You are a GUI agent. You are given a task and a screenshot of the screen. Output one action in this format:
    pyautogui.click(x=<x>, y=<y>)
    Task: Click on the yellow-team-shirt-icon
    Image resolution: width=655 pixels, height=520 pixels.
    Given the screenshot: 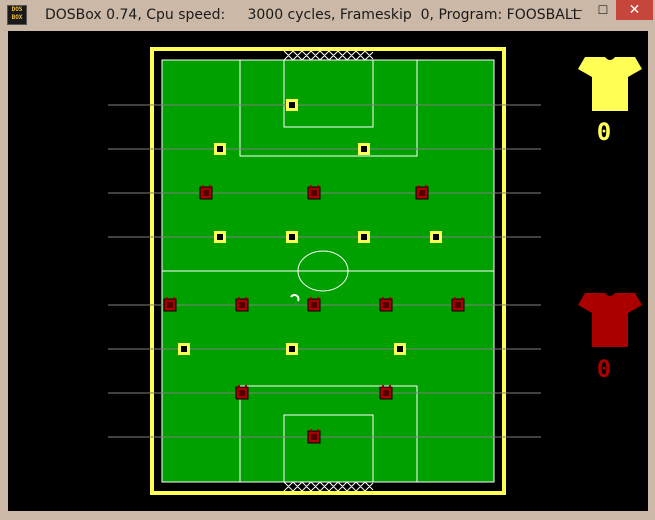 What is the action you would take?
    pyautogui.click(x=610, y=84)
    